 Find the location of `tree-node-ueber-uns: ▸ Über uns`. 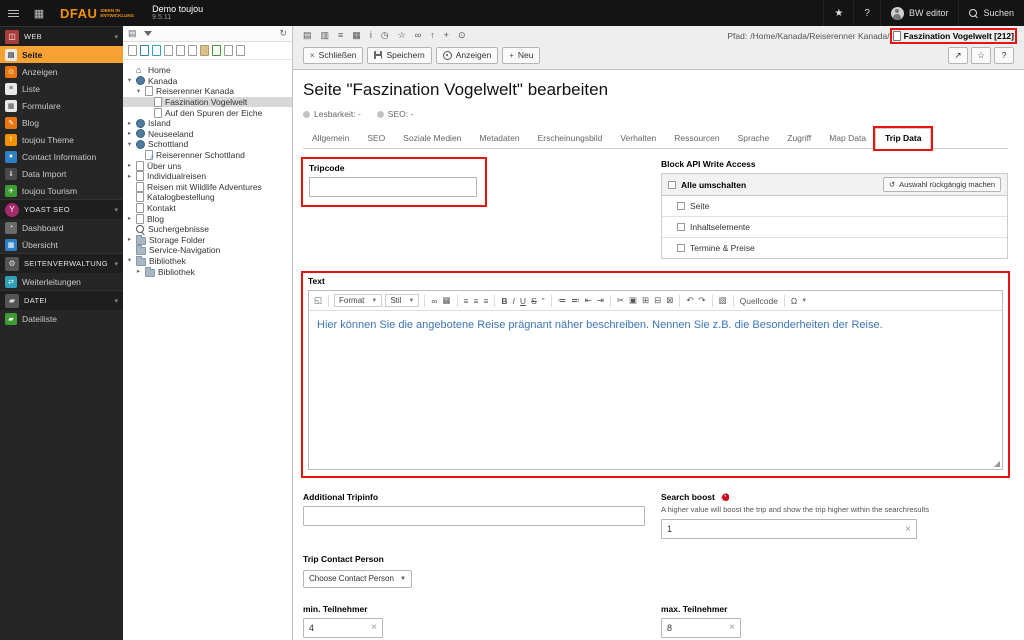

tree-node-ueber-uns: ▸ Über uns is located at coordinates (207, 165).